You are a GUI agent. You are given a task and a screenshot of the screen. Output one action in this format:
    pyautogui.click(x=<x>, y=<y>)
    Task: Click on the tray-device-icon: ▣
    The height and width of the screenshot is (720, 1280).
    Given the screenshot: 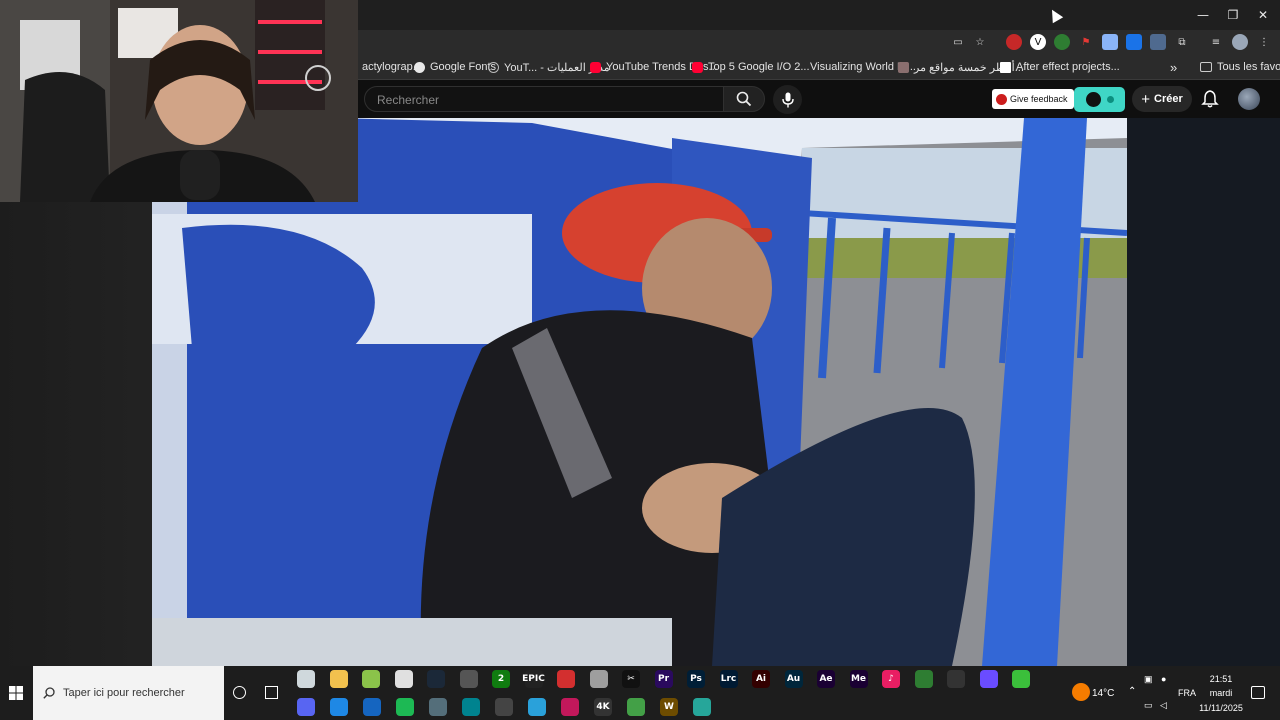 What is the action you would take?
    pyautogui.click(x=1148, y=679)
    